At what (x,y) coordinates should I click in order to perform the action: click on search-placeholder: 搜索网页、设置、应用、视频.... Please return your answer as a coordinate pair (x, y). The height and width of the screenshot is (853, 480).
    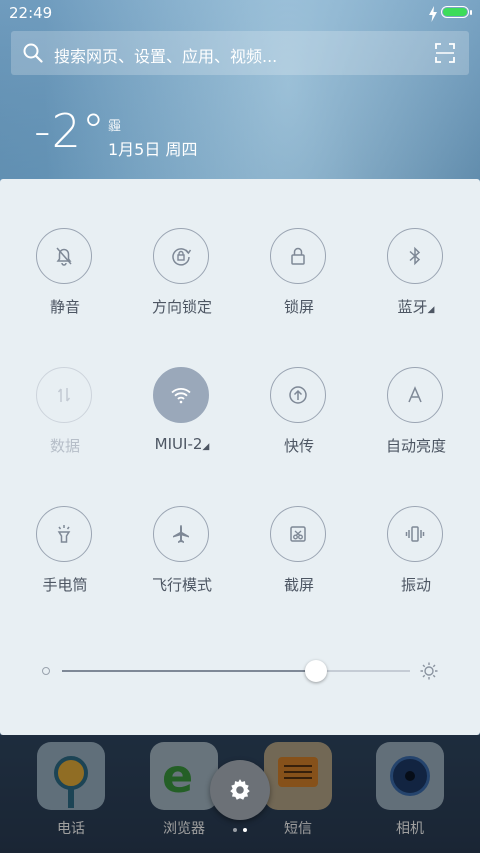
    Looking at the image, I should click on (166, 56).